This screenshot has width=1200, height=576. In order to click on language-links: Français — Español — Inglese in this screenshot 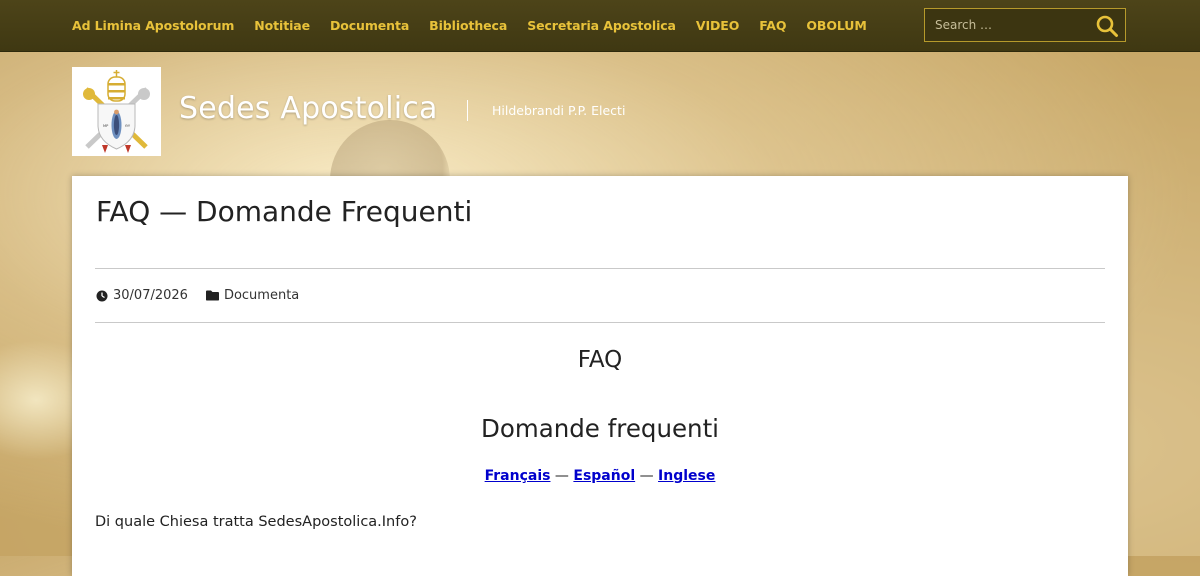, I will do `click(600, 476)`.